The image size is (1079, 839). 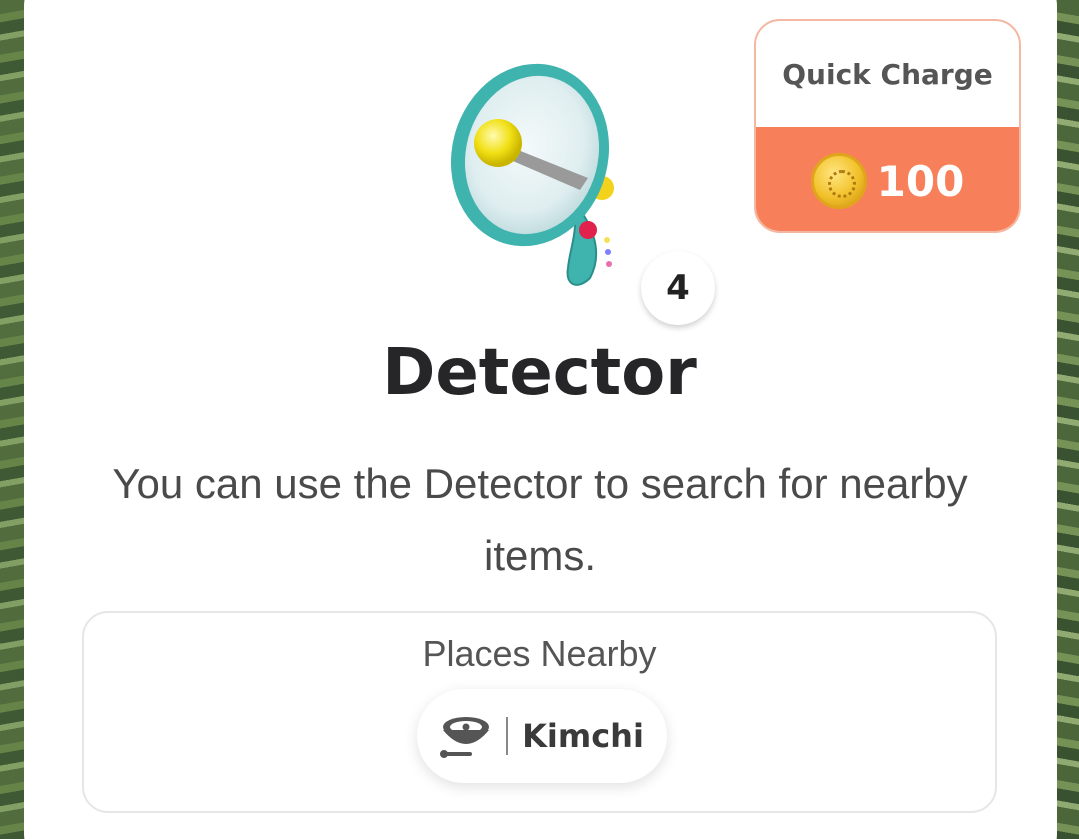 What do you see at coordinates (678, 288) in the screenshot?
I see `item-count-badge: 4` at bounding box center [678, 288].